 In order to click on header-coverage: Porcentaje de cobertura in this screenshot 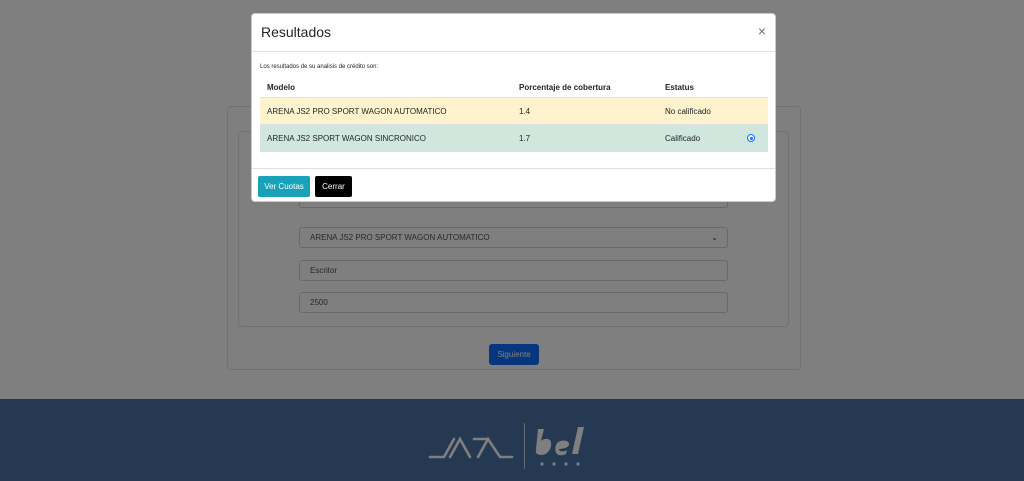, I will do `click(565, 87)`.